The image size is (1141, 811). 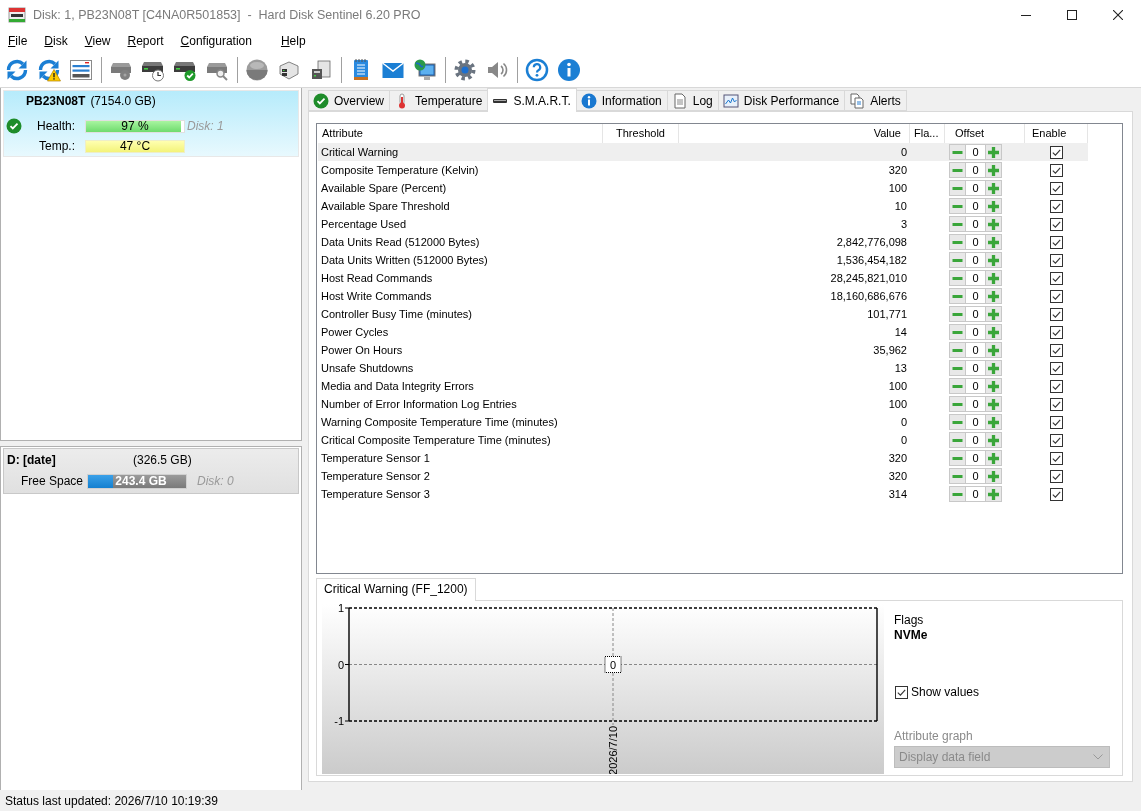 I want to click on drive-panel-icon, so click(x=81, y=69).